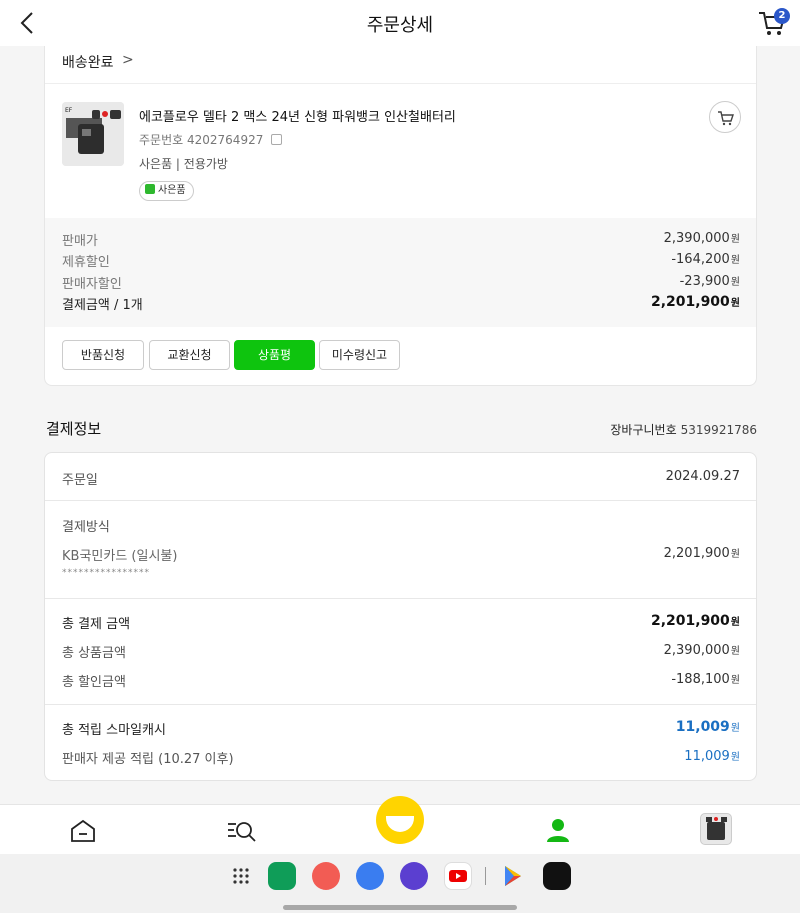 The image size is (800, 913). What do you see at coordinates (106, 573) in the screenshot?
I see `masked-card-number: ****************` at bounding box center [106, 573].